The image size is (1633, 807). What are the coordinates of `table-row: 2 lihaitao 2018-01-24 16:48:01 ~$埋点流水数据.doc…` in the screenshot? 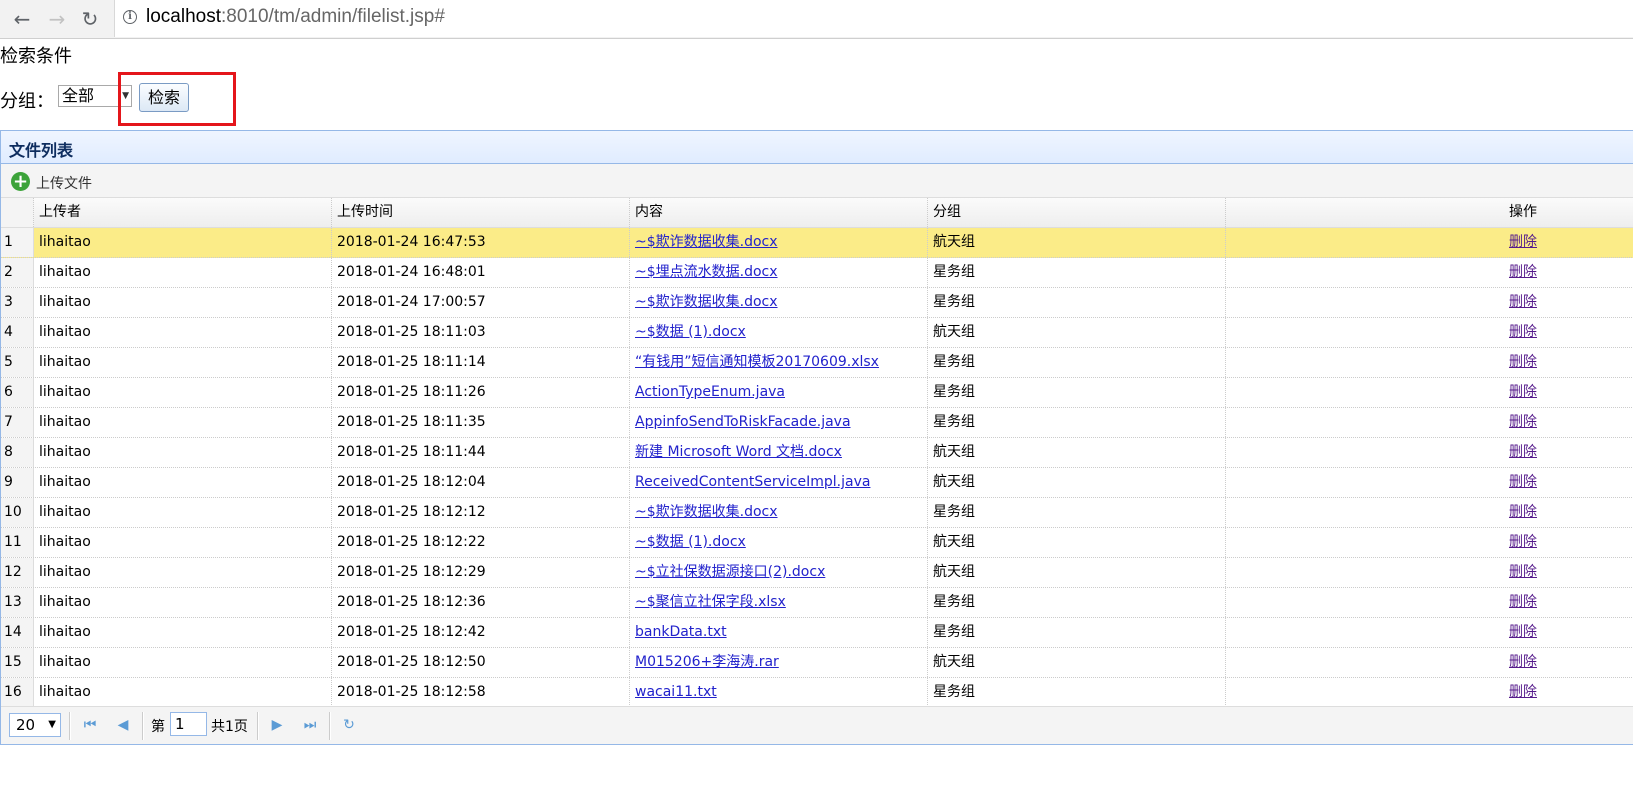 It's located at (817, 273).